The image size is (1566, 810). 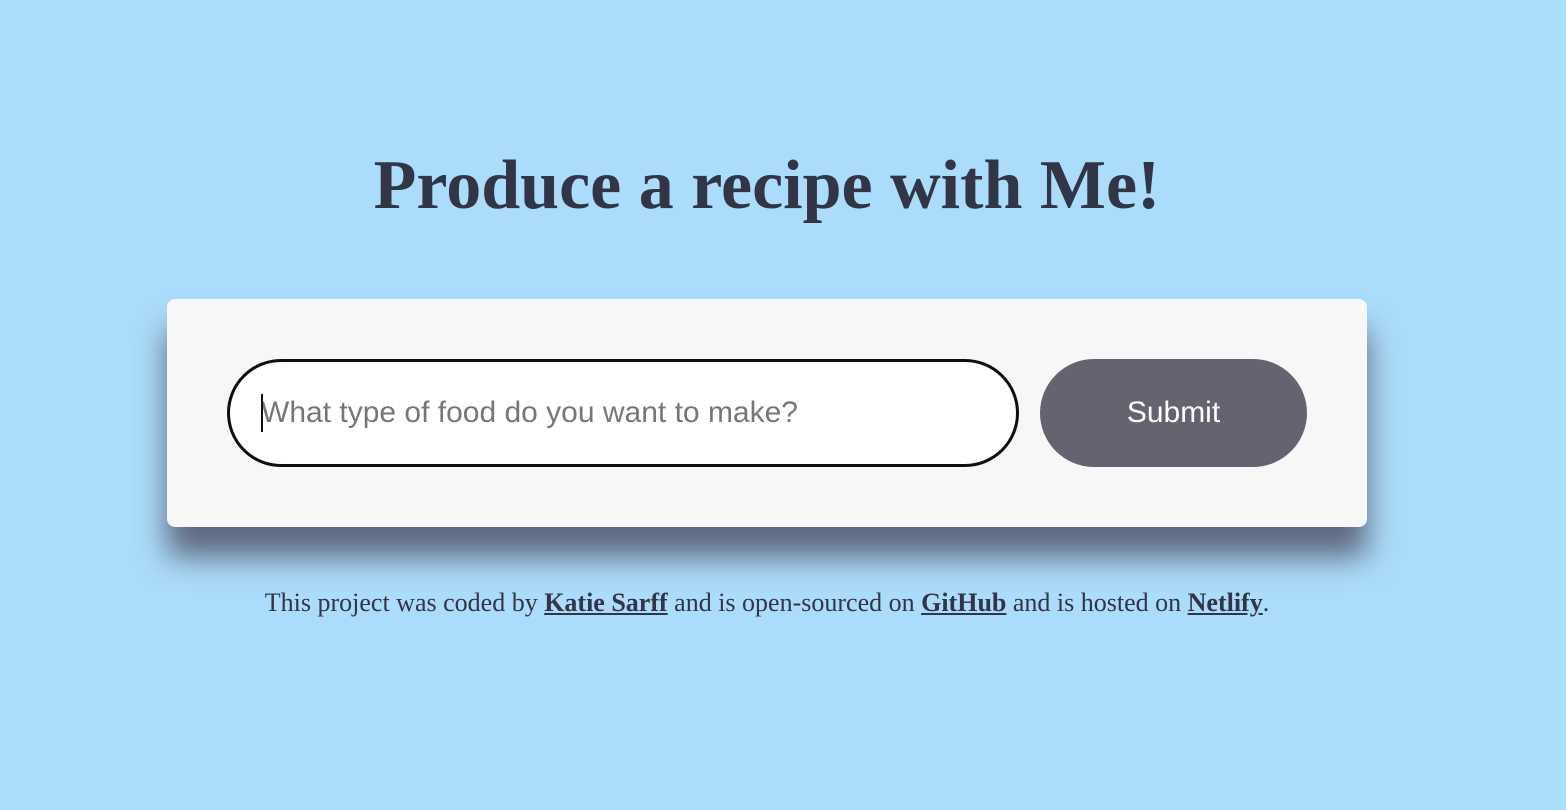 What do you see at coordinates (1225, 602) in the screenshot?
I see `netlify-link: Netlify` at bounding box center [1225, 602].